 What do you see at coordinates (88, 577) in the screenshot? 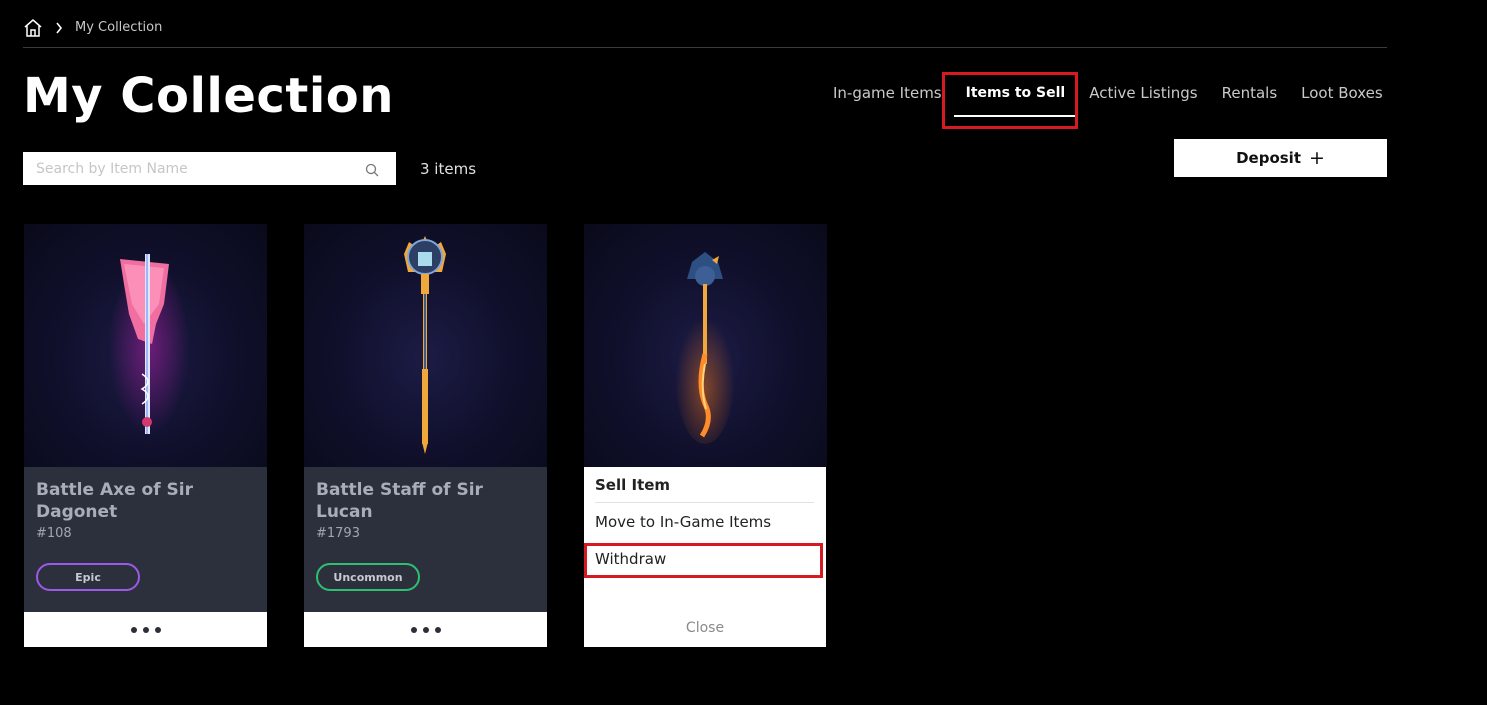
I see `rarity-badge: Epic` at bounding box center [88, 577].